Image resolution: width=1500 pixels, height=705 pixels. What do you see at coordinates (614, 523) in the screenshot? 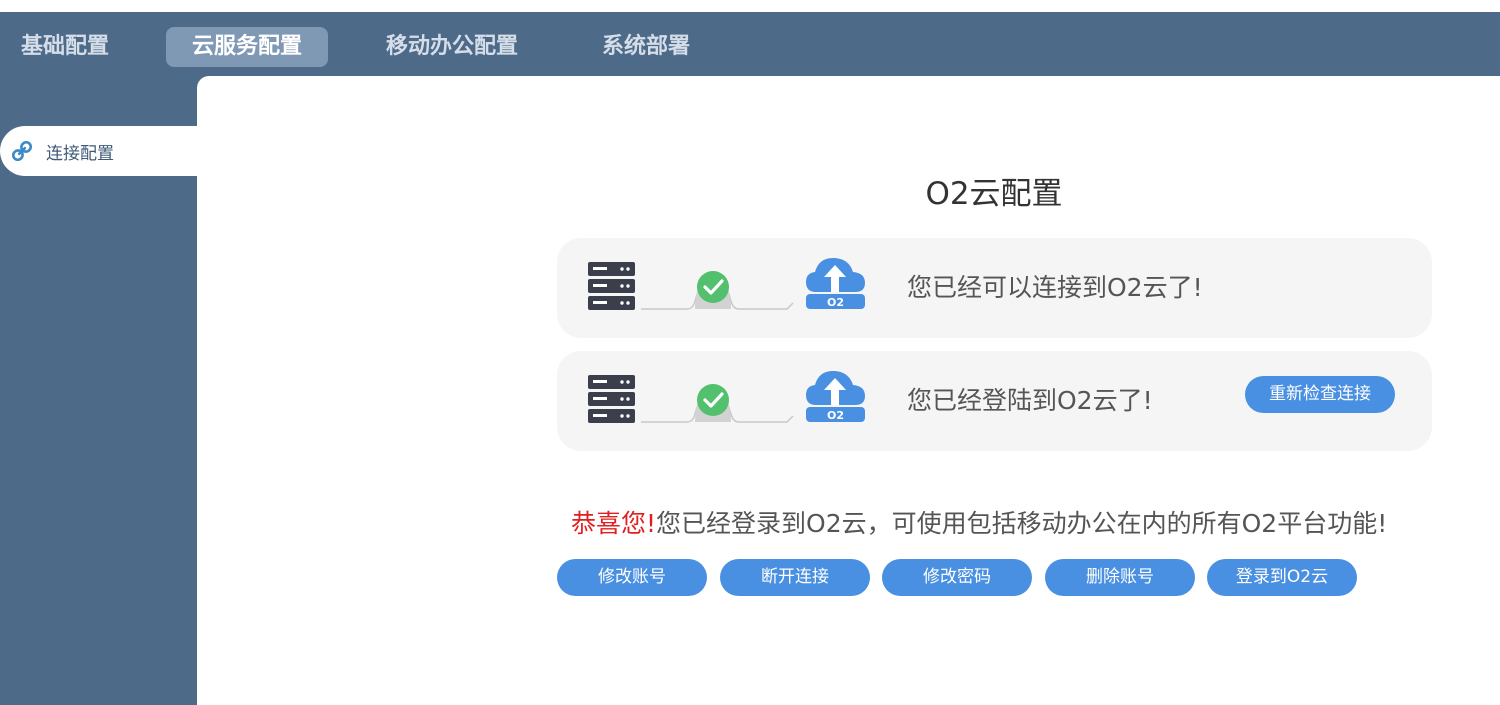
I see `congrats-text: 恭喜您!` at bounding box center [614, 523].